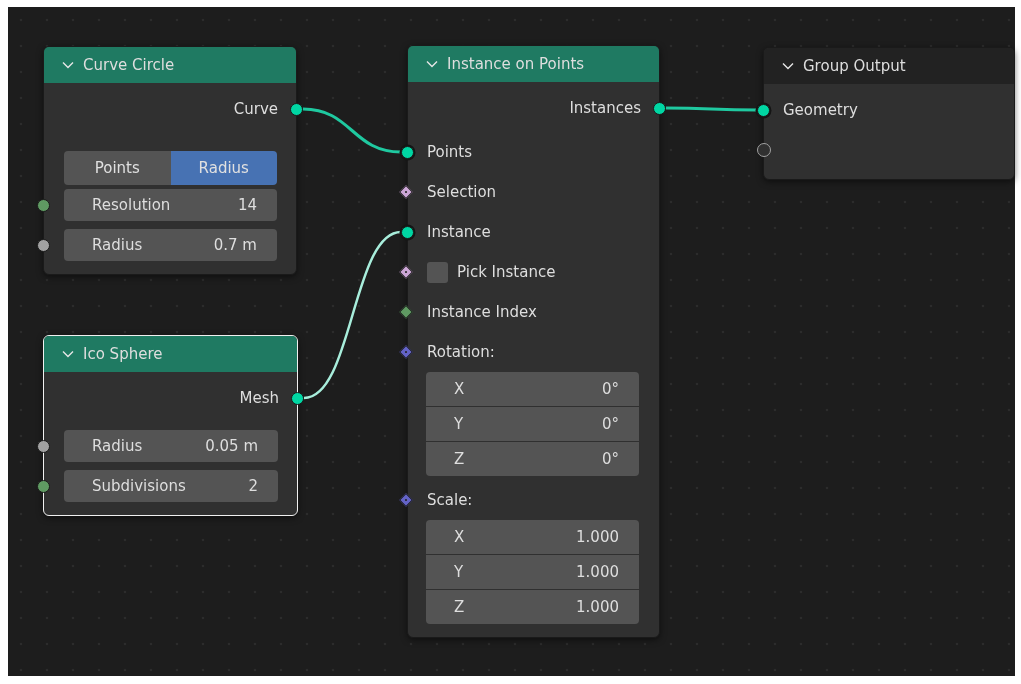 The image size is (1021, 684). Describe the element at coordinates (255, 109) in the screenshot. I see `socket-label: Curve` at that location.